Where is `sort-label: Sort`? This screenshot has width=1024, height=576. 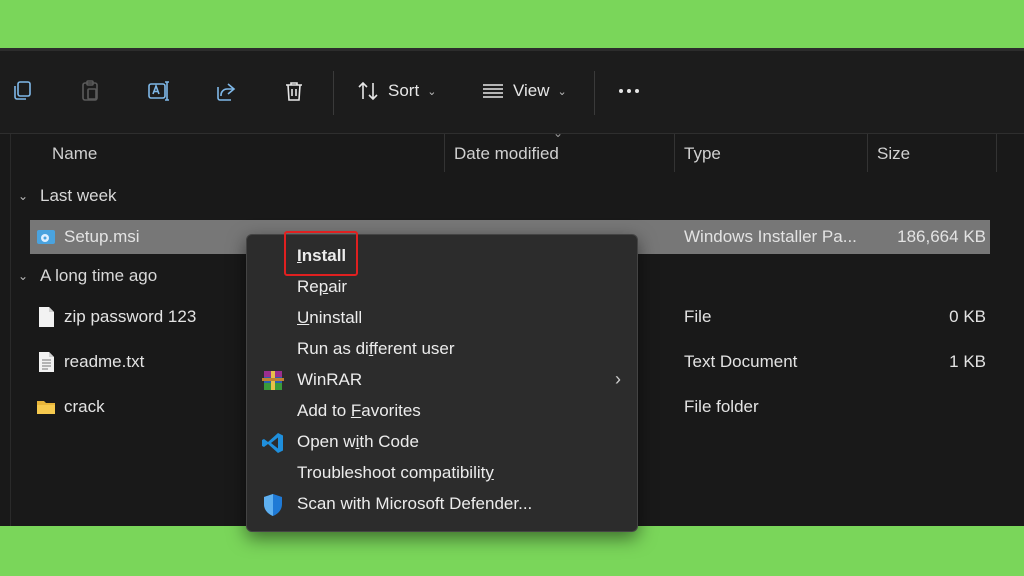 sort-label: Sort is located at coordinates (404, 90).